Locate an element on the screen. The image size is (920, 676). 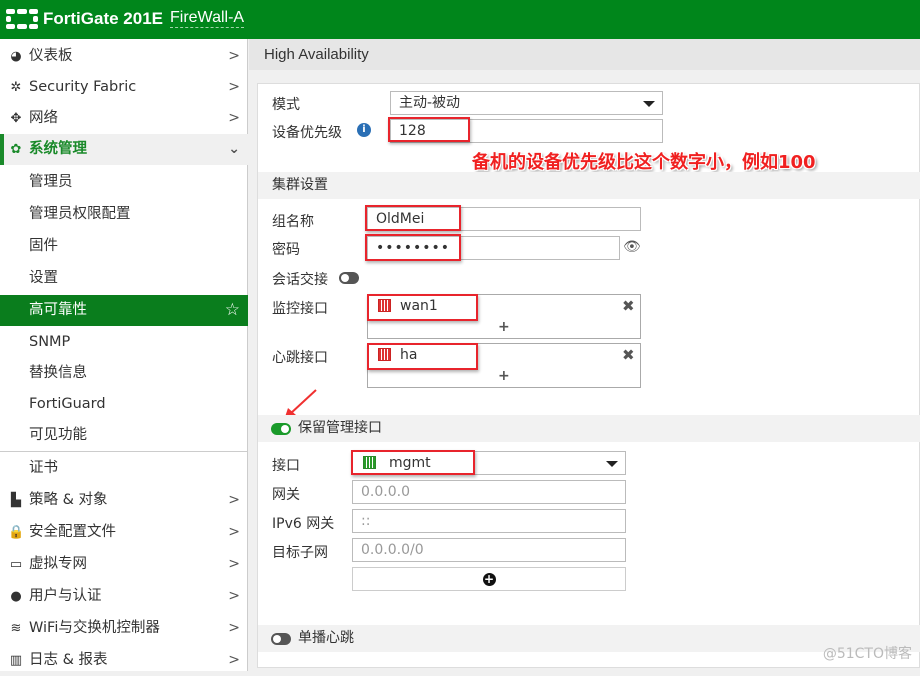
chart-icon: ▥ is located at coordinates (16, 660).